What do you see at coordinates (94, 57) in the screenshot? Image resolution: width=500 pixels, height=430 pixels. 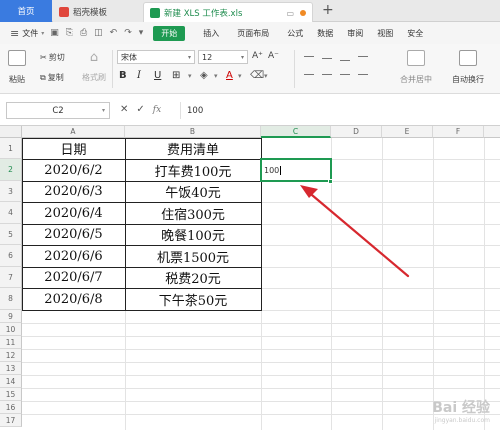 I see `brush-icon: ⌂` at bounding box center [94, 57].